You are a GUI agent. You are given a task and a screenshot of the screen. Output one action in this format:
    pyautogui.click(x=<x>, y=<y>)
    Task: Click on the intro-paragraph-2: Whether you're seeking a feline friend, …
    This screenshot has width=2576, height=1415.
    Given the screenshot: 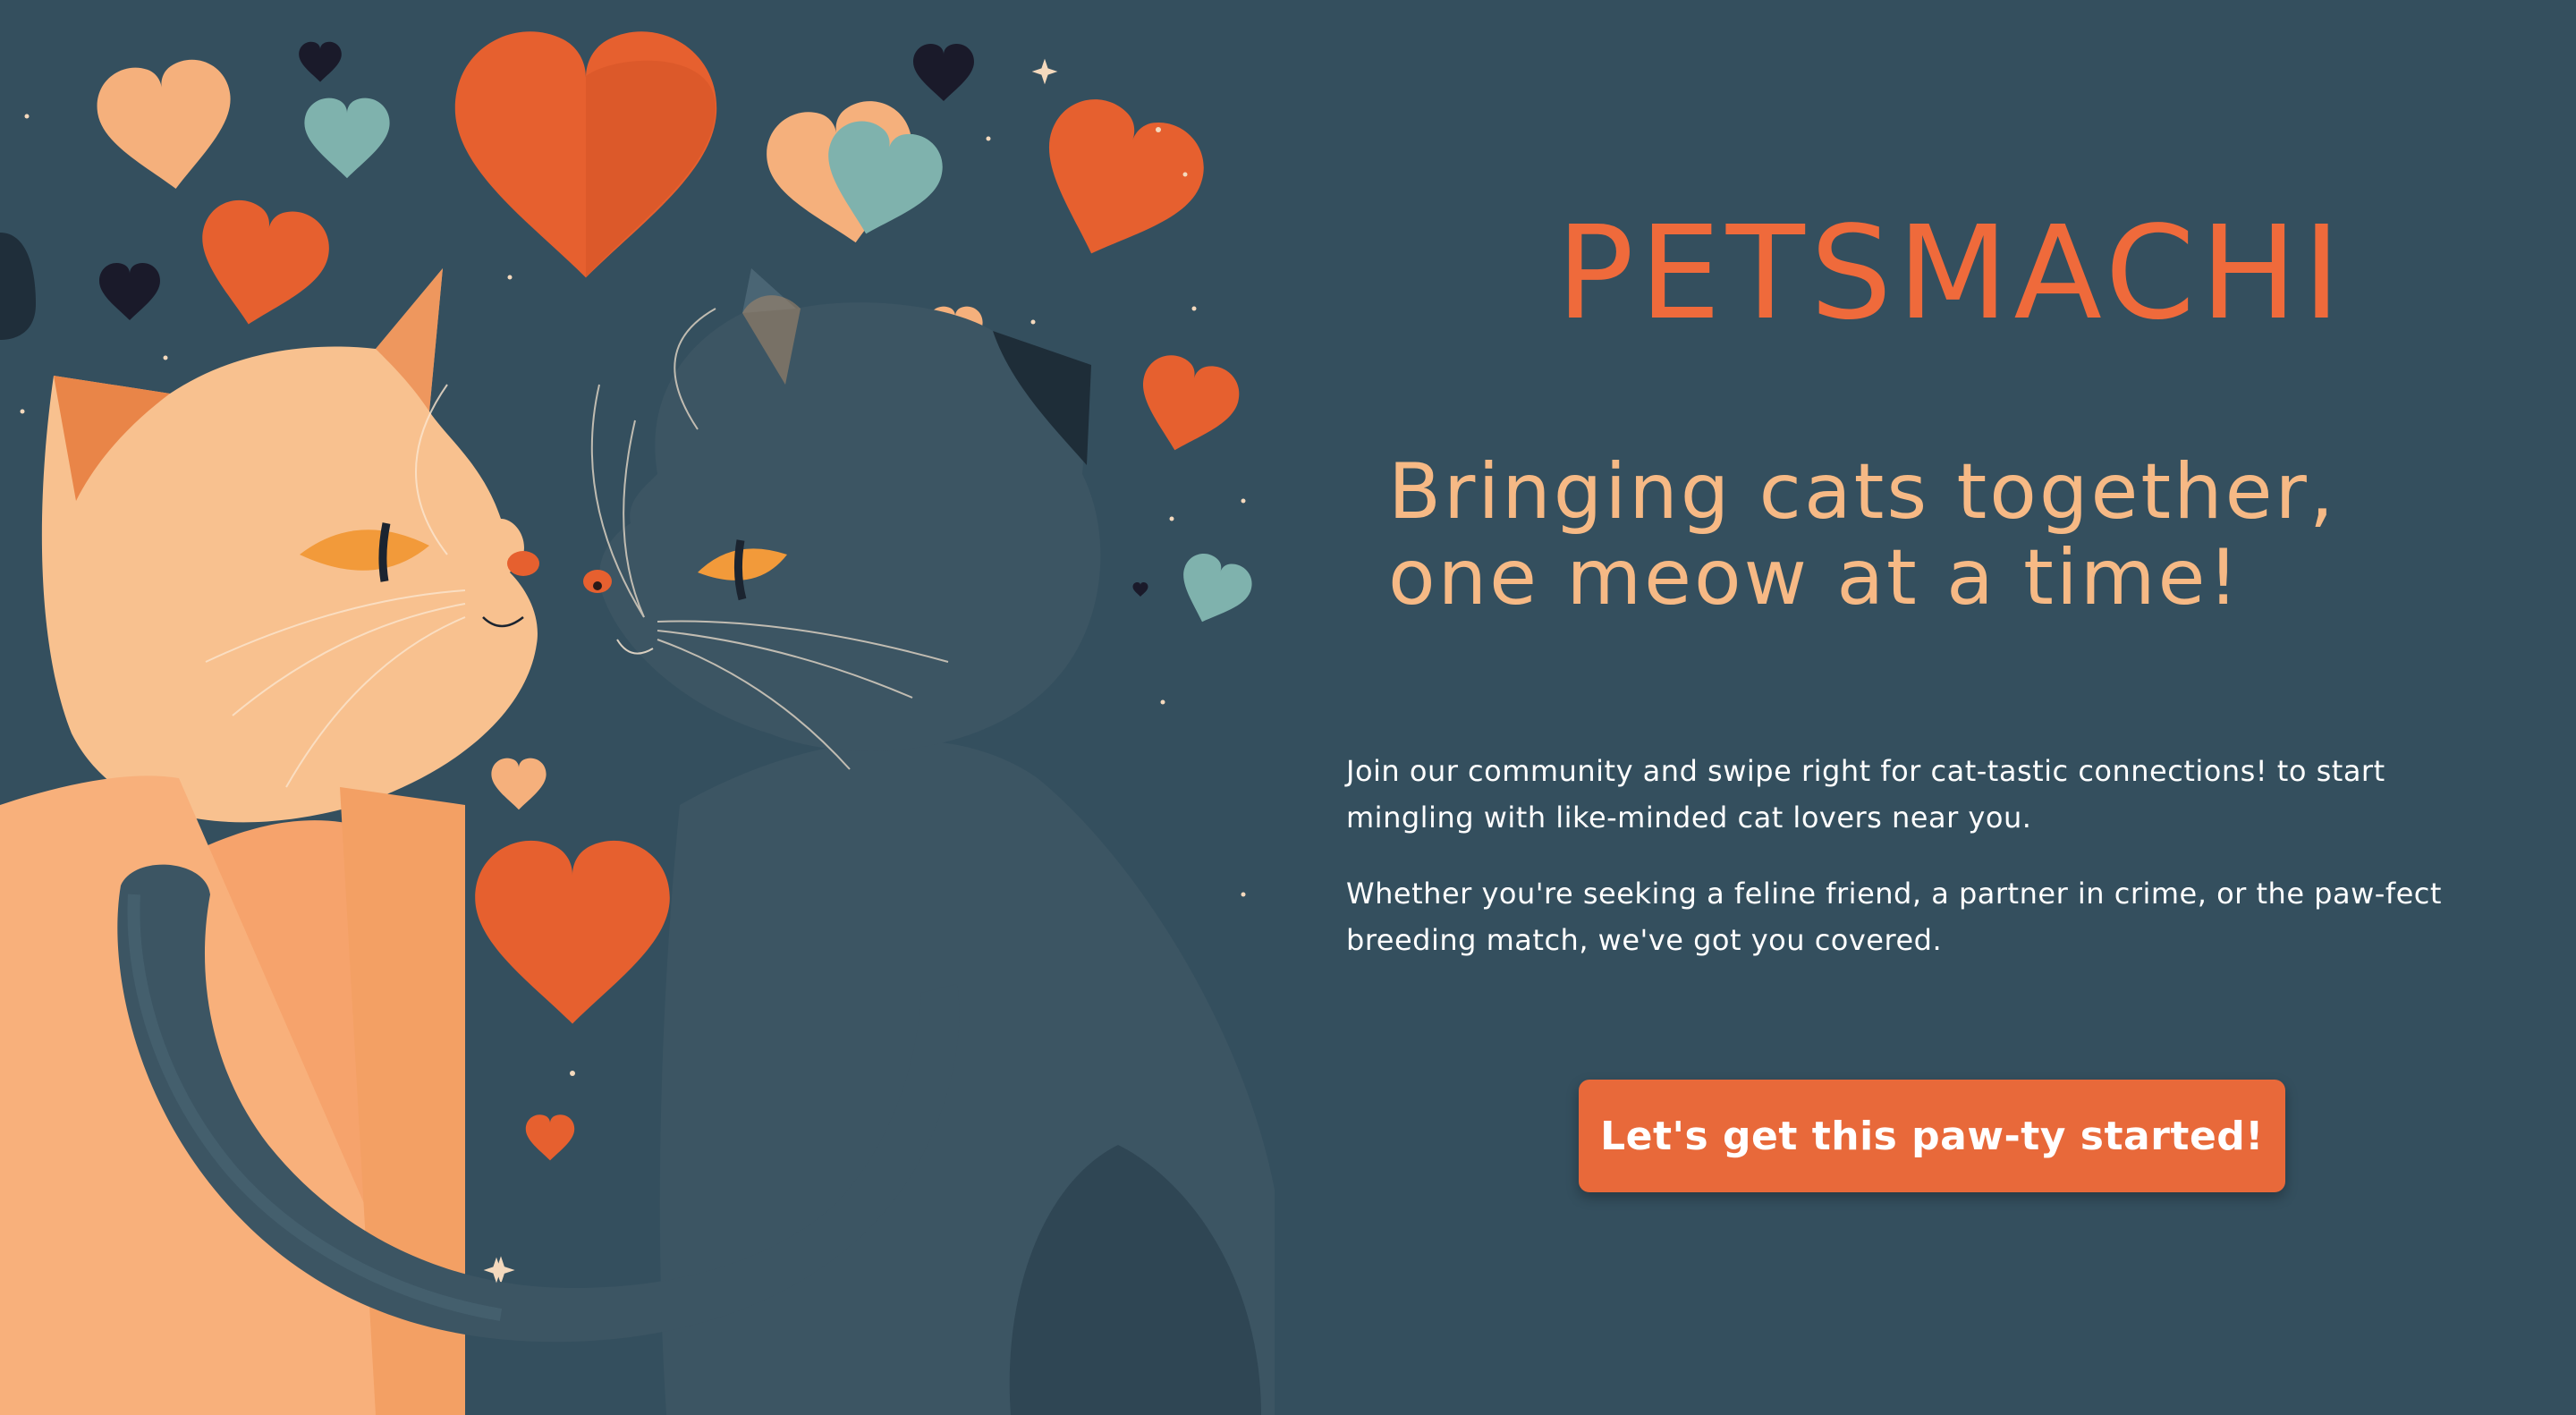 What is the action you would take?
    pyautogui.click(x=1894, y=917)
    